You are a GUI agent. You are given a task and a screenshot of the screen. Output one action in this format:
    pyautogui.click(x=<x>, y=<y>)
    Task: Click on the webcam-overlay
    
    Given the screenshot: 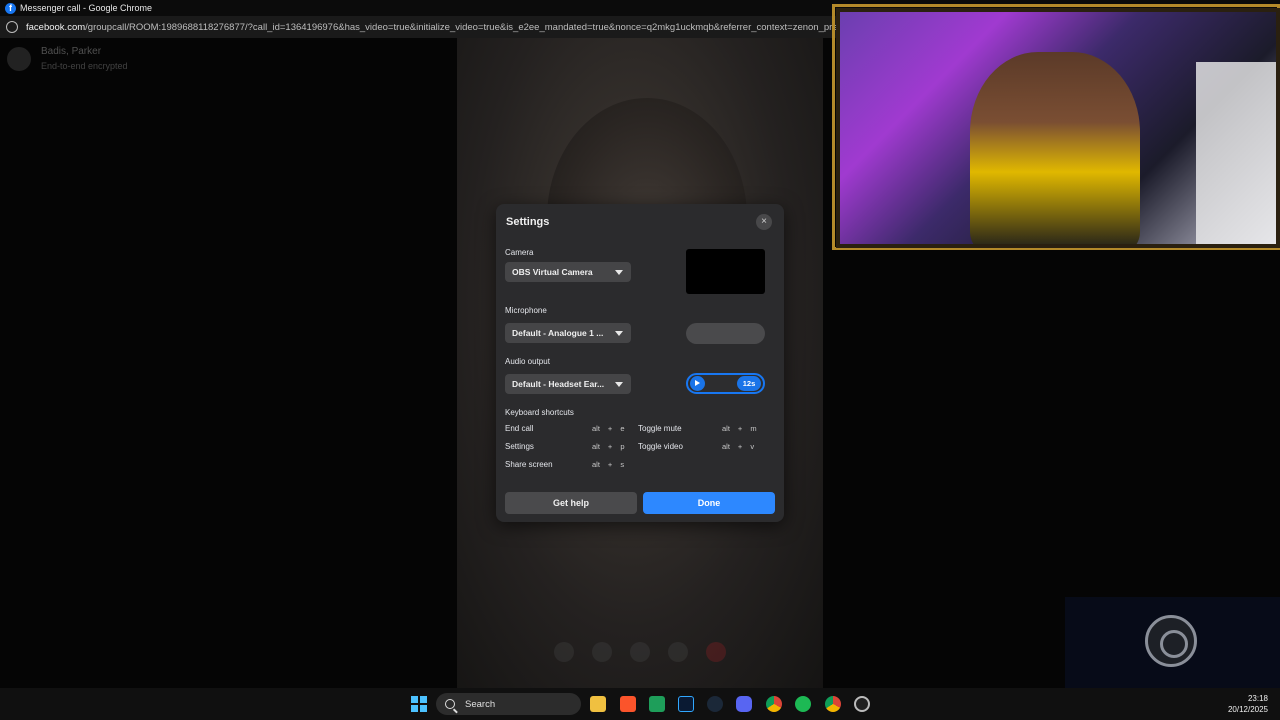 What is the action you would take?
    pyautogui.click(x=1058, y=128)
    